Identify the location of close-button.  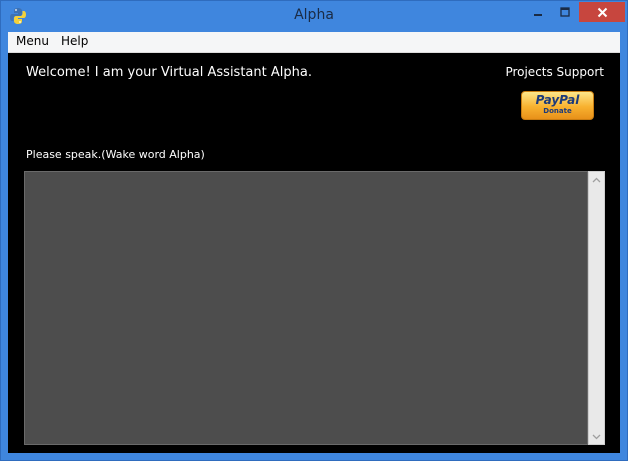
(602, 12).